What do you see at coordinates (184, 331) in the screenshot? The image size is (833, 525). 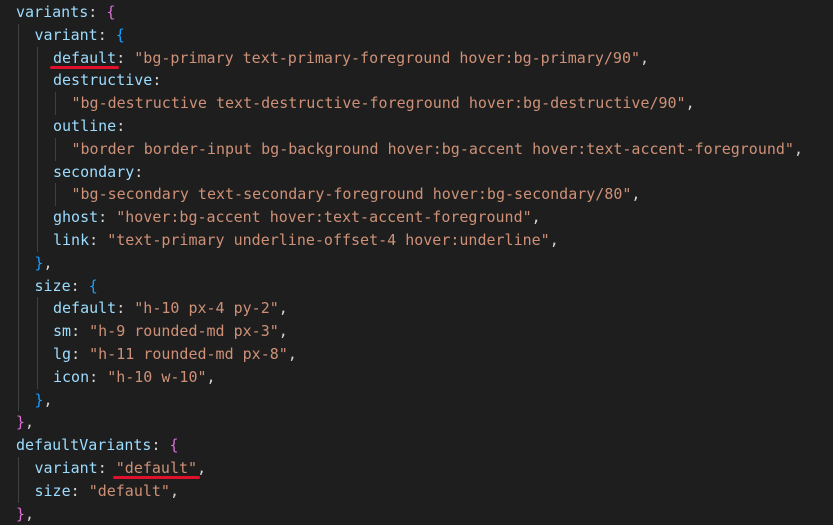 I see `code-token: "h-9 rounded-md px-3"` at bounding box center [184, 331].